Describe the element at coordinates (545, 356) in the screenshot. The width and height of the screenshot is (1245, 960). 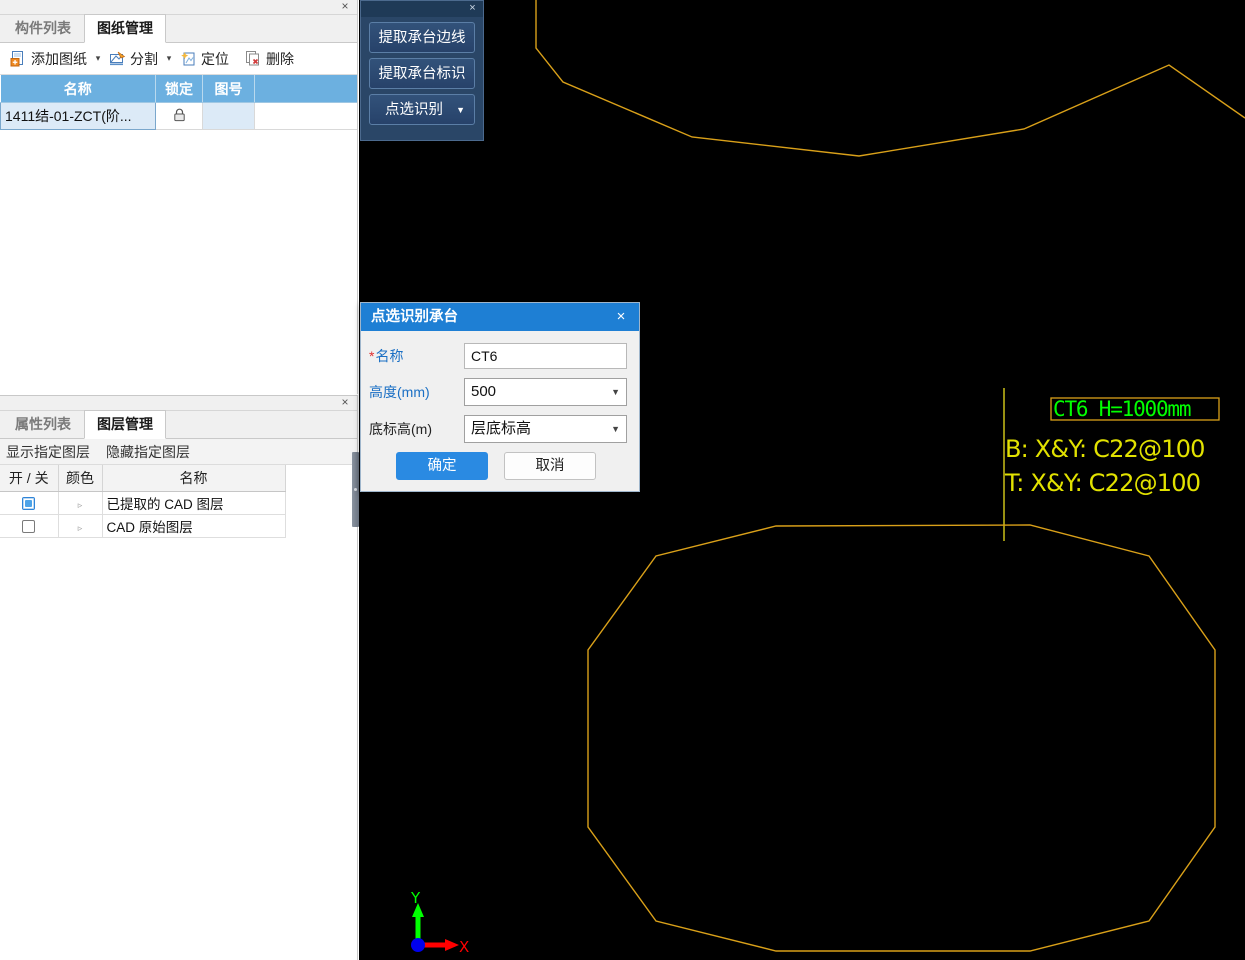
I see `name-input: CT6` at that location.